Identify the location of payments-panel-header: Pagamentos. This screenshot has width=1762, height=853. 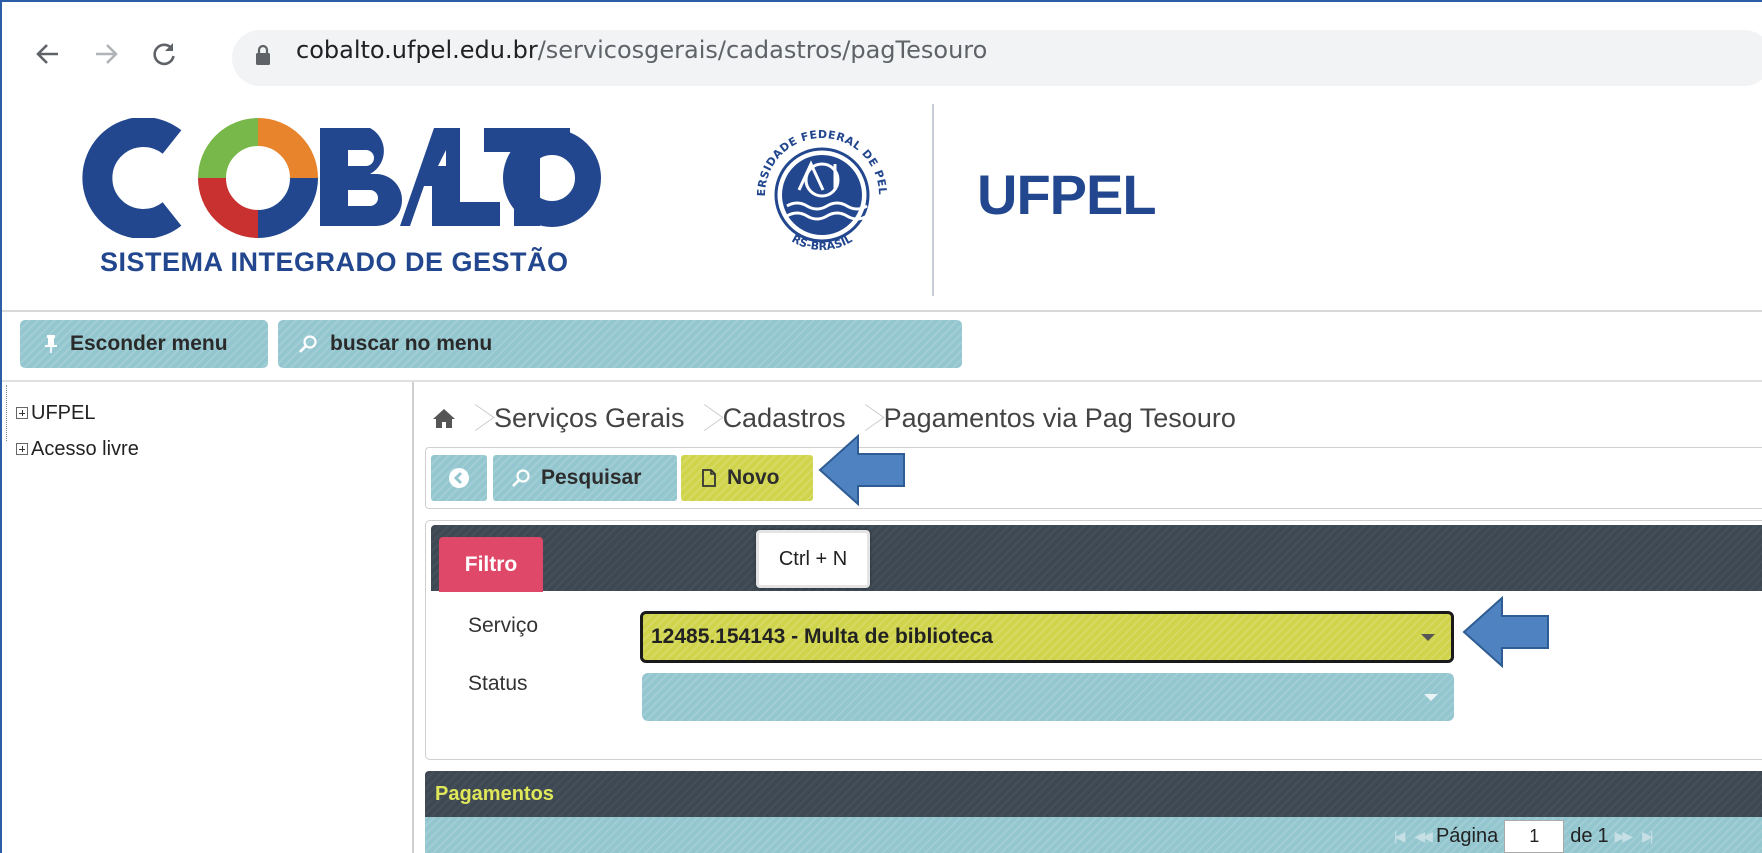
(1093, 794).